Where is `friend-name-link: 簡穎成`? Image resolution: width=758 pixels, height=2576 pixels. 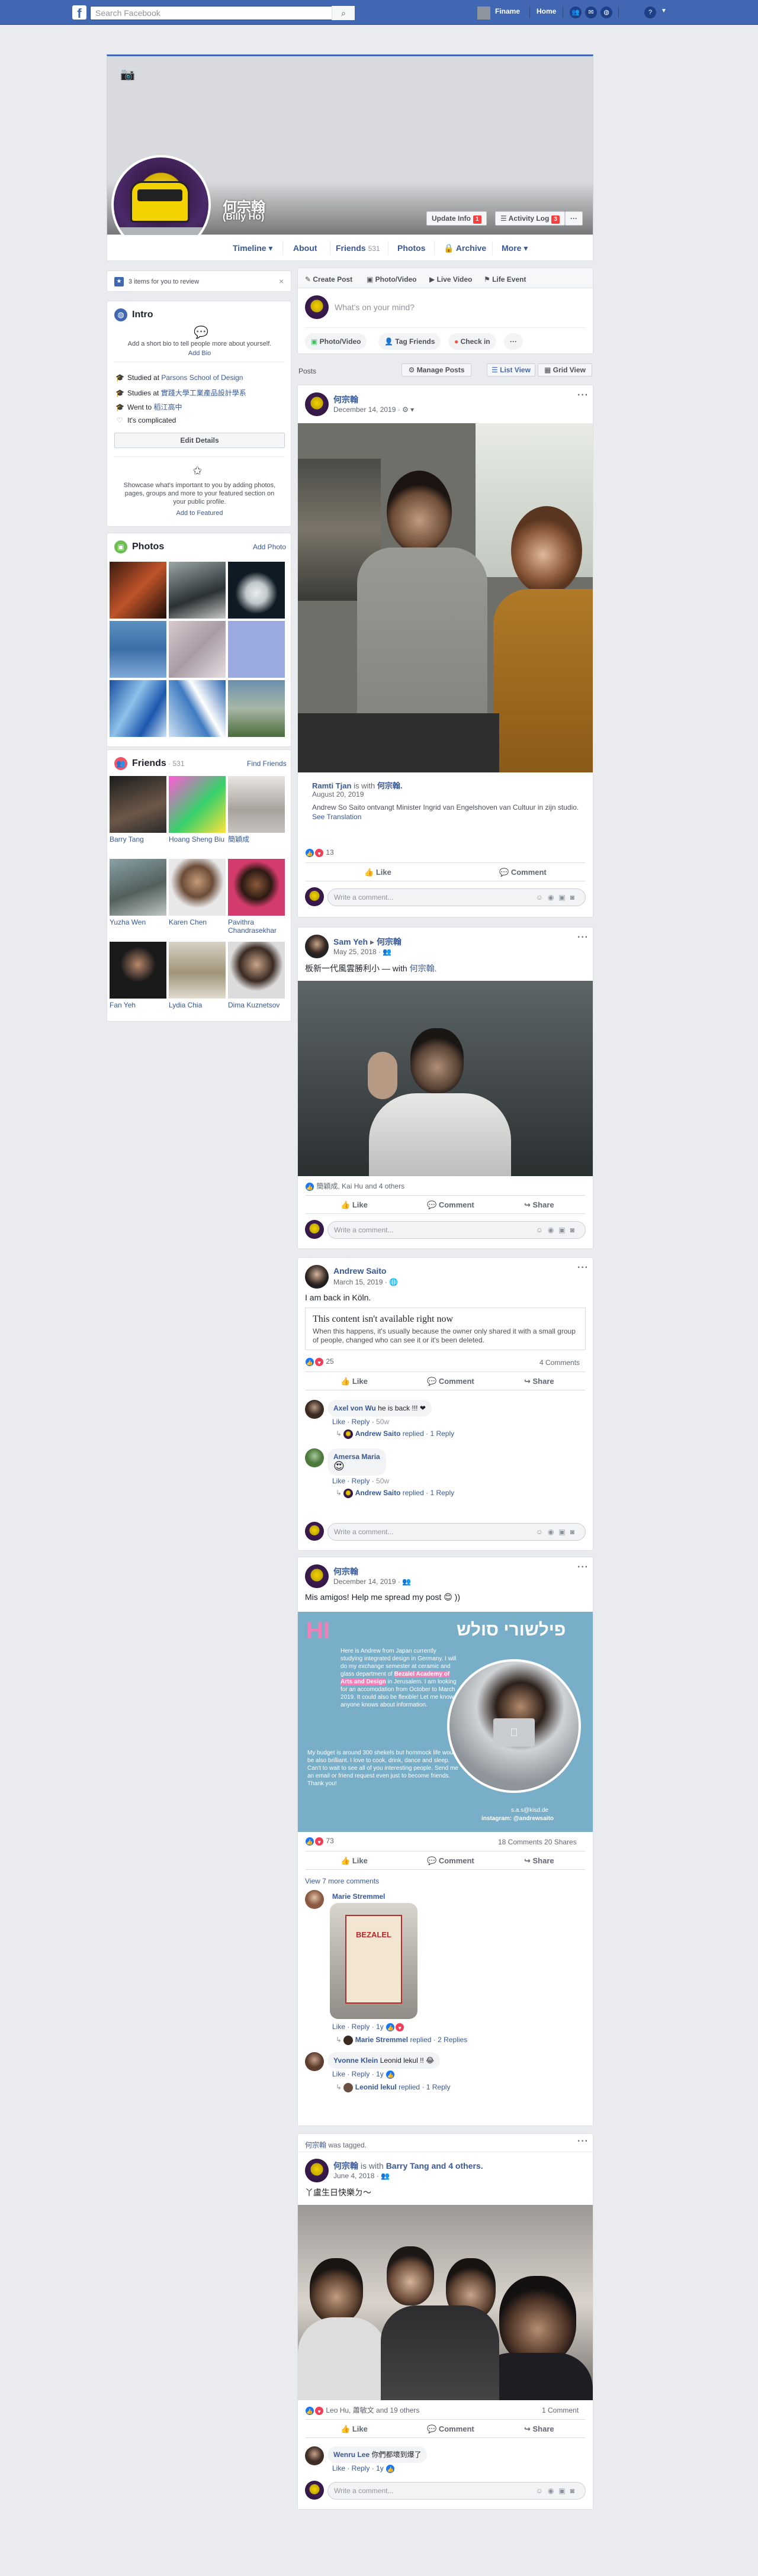
friend-name-link: 簡穎成 is located at coordinates (256, 839).